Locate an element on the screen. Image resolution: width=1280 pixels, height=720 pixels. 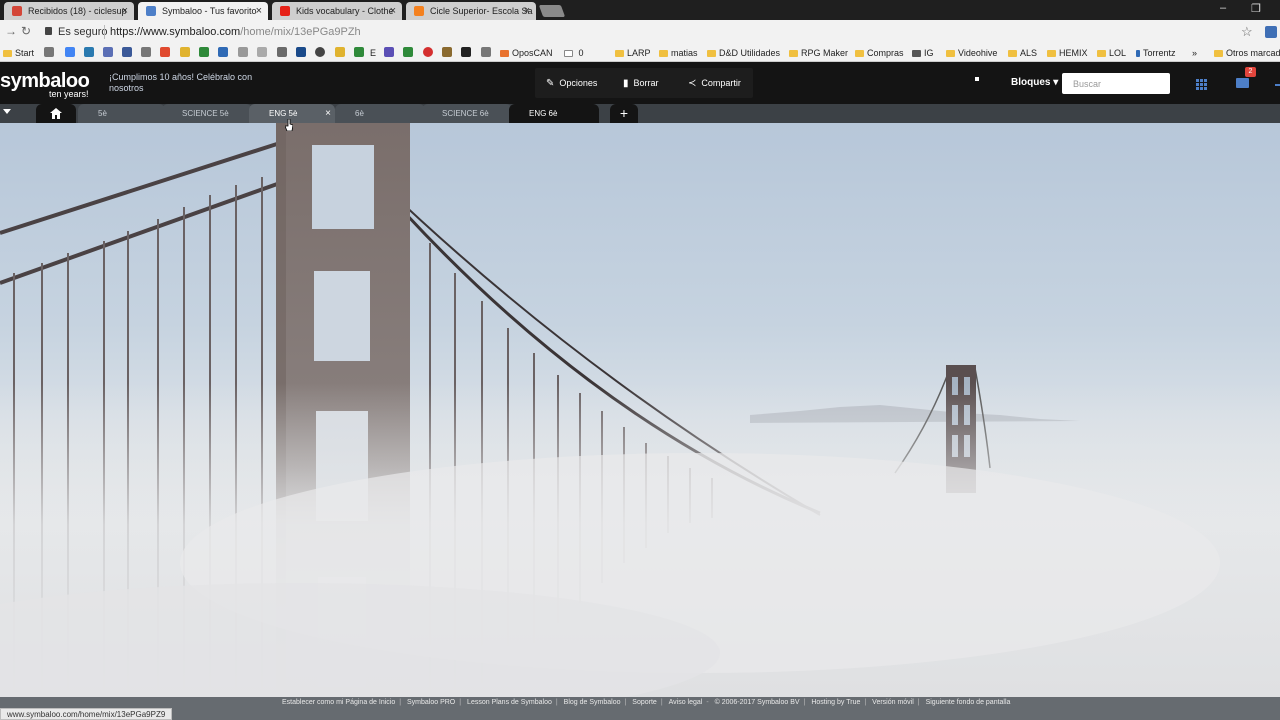
gmail-icon is located at coordinates (17, 11).